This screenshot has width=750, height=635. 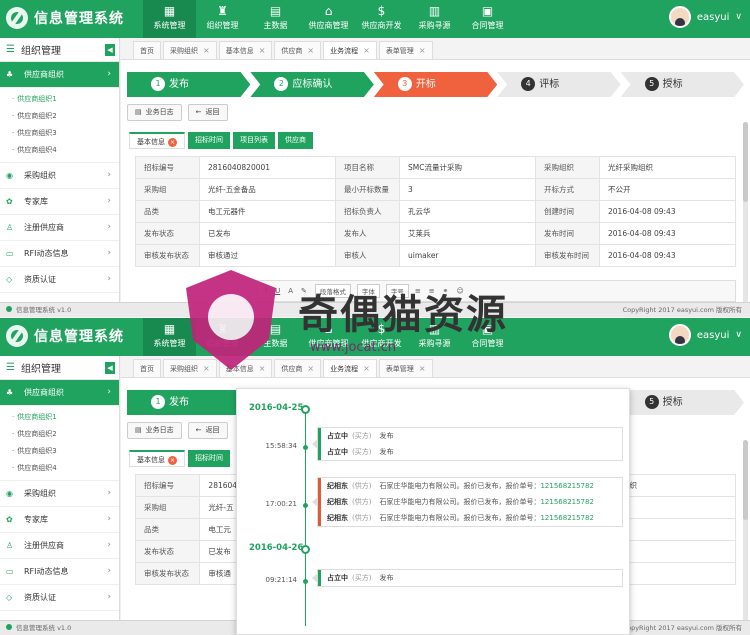 What do you see at coordinates (266, 291) in the screenshot?
I see `italic-icon: I` at bounding box center [266, 291].